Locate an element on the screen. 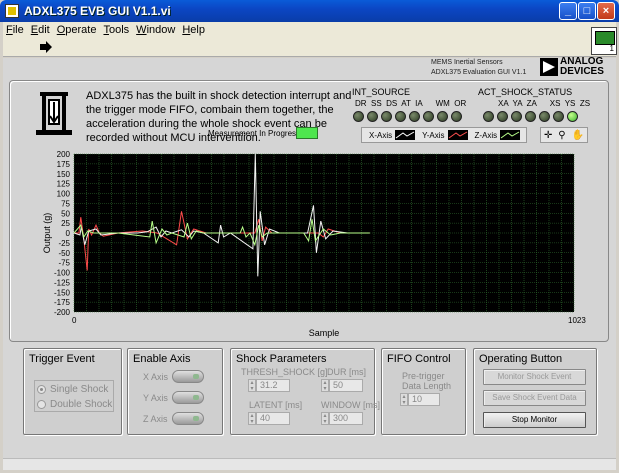  window-title: ADXL375 EVB GUI V1.1.vi is located at coordinates (97, 11).